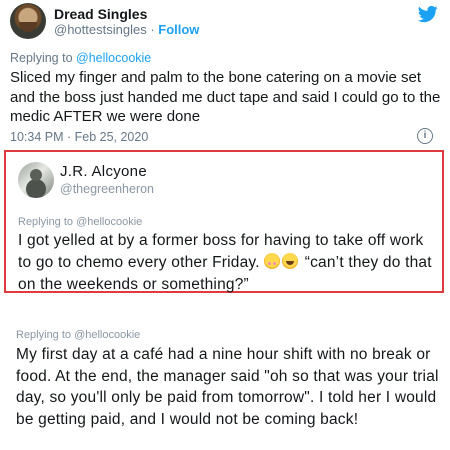  I want to click on user-handle: @hottestsingles, so click(100, 29).